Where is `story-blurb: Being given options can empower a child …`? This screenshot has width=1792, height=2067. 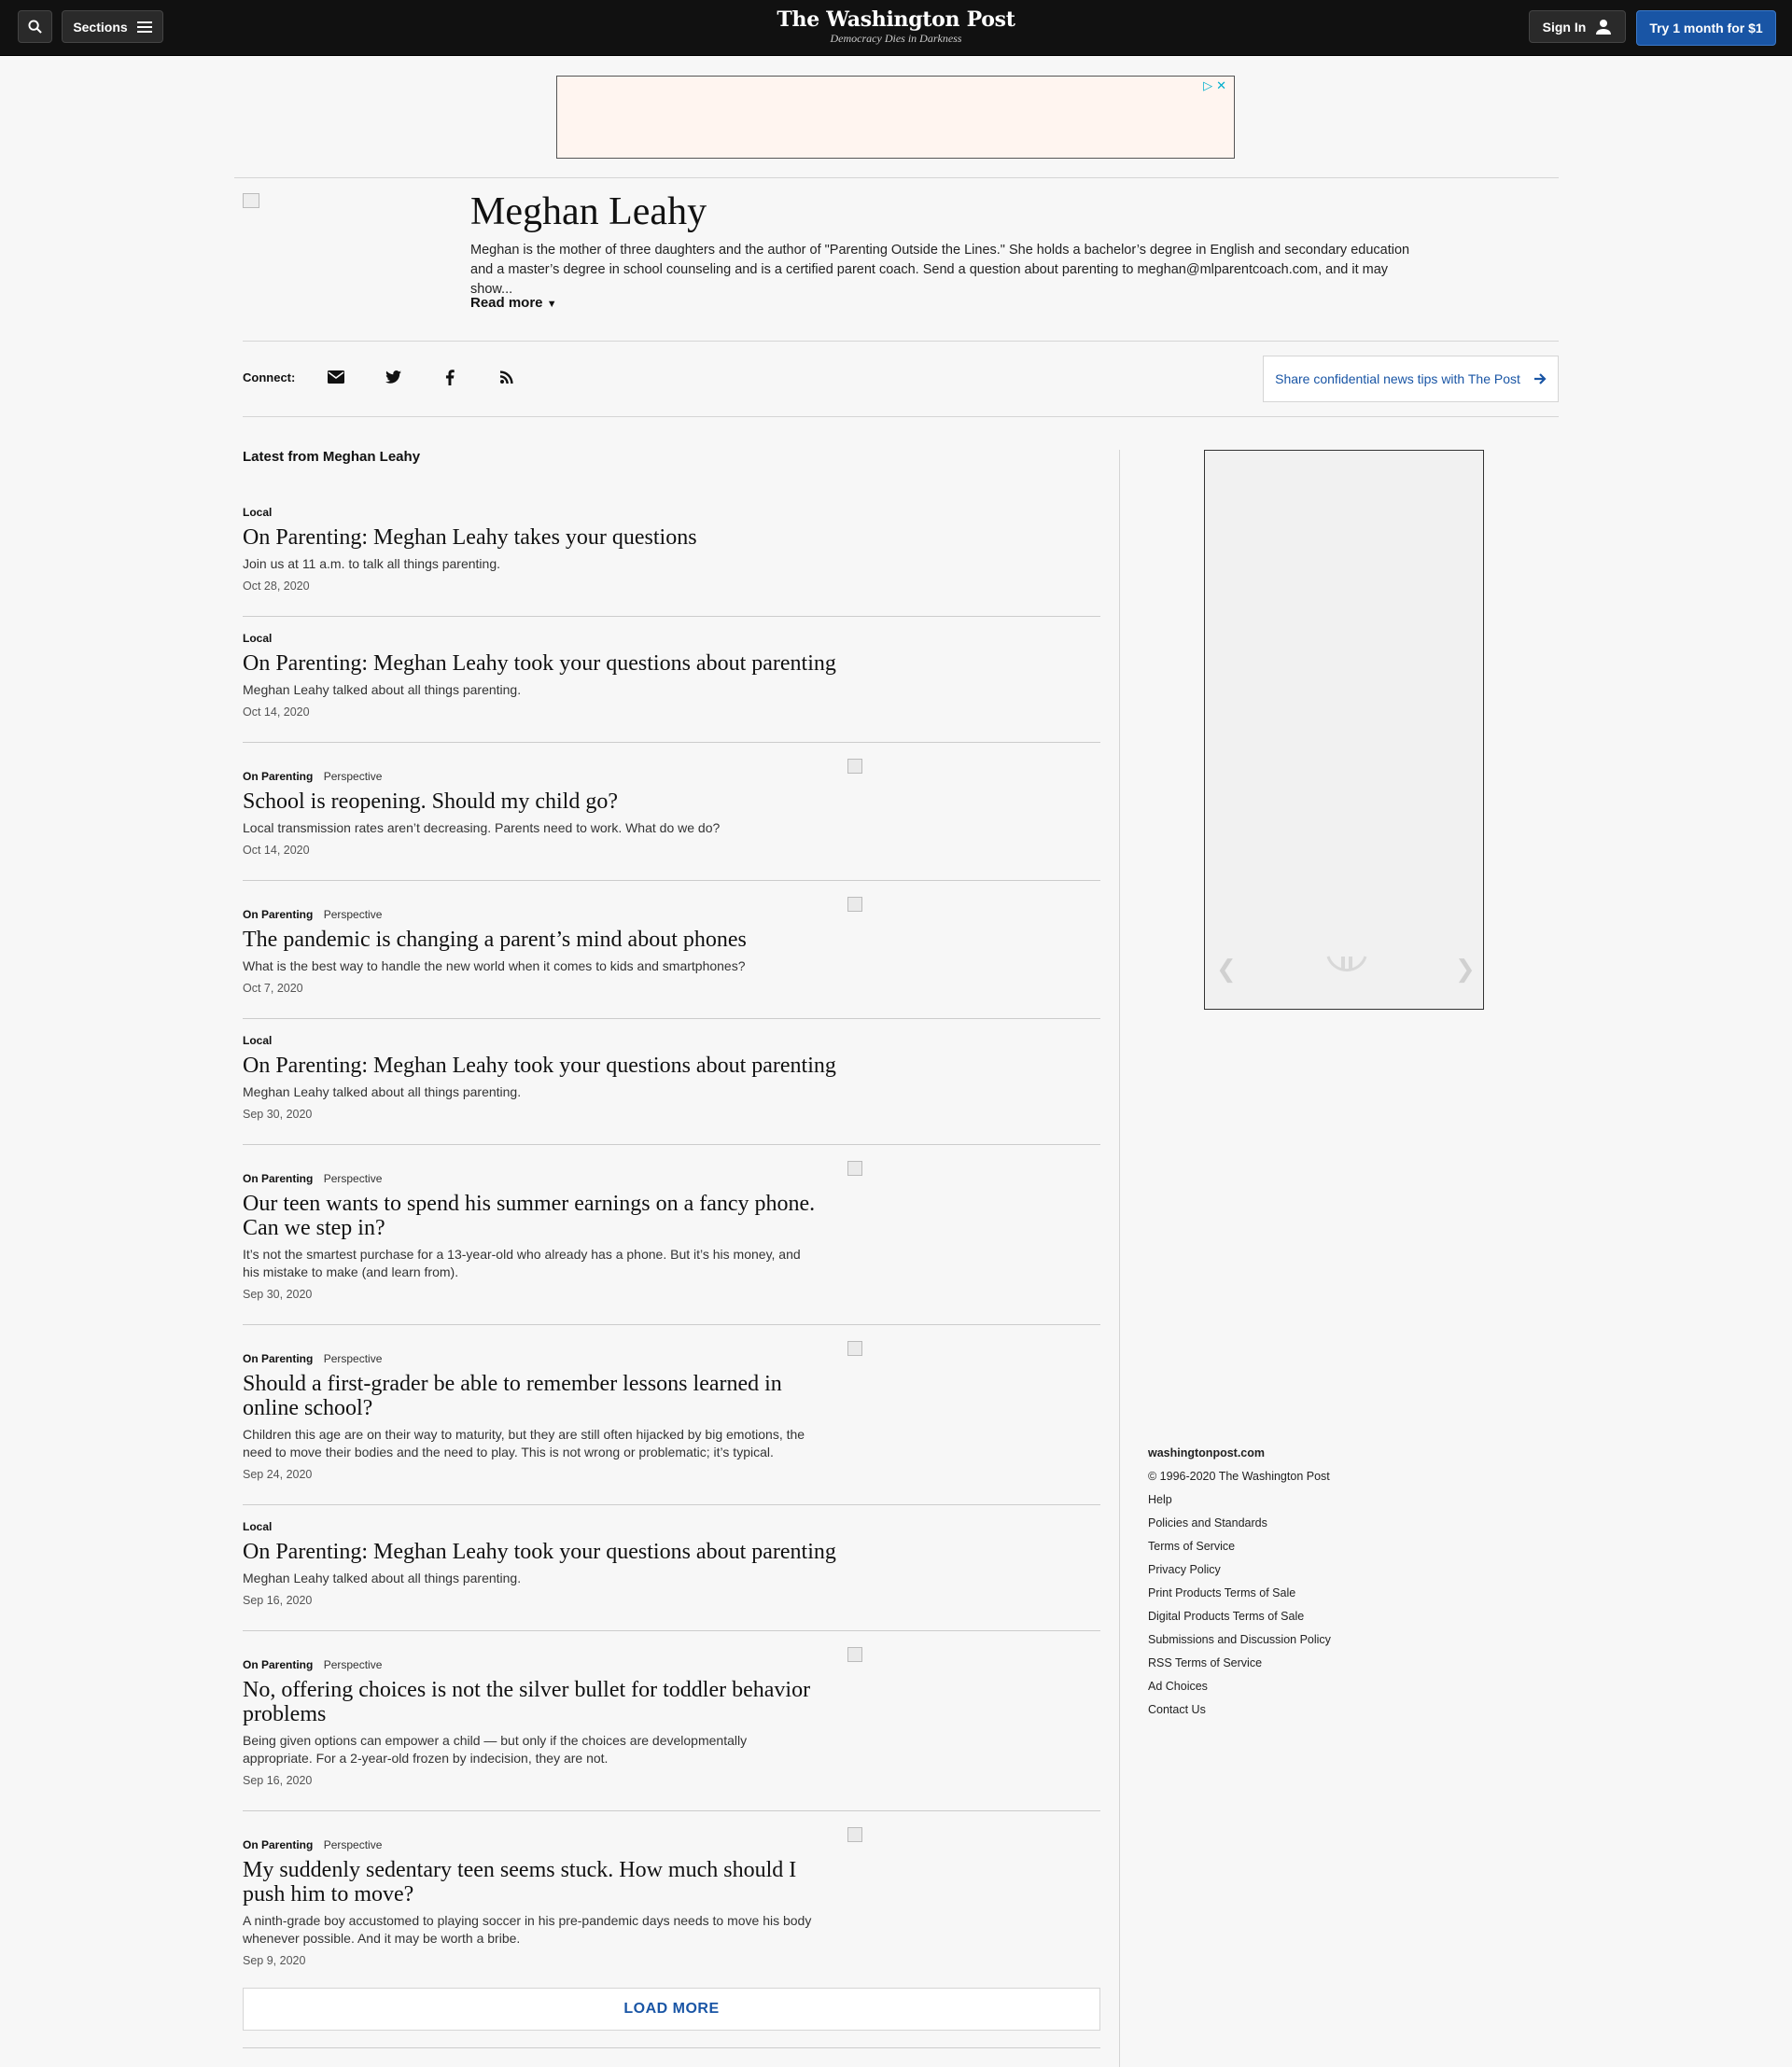 story-blurb: Being given options can empower a child … is located at coordinates (495, 1749).